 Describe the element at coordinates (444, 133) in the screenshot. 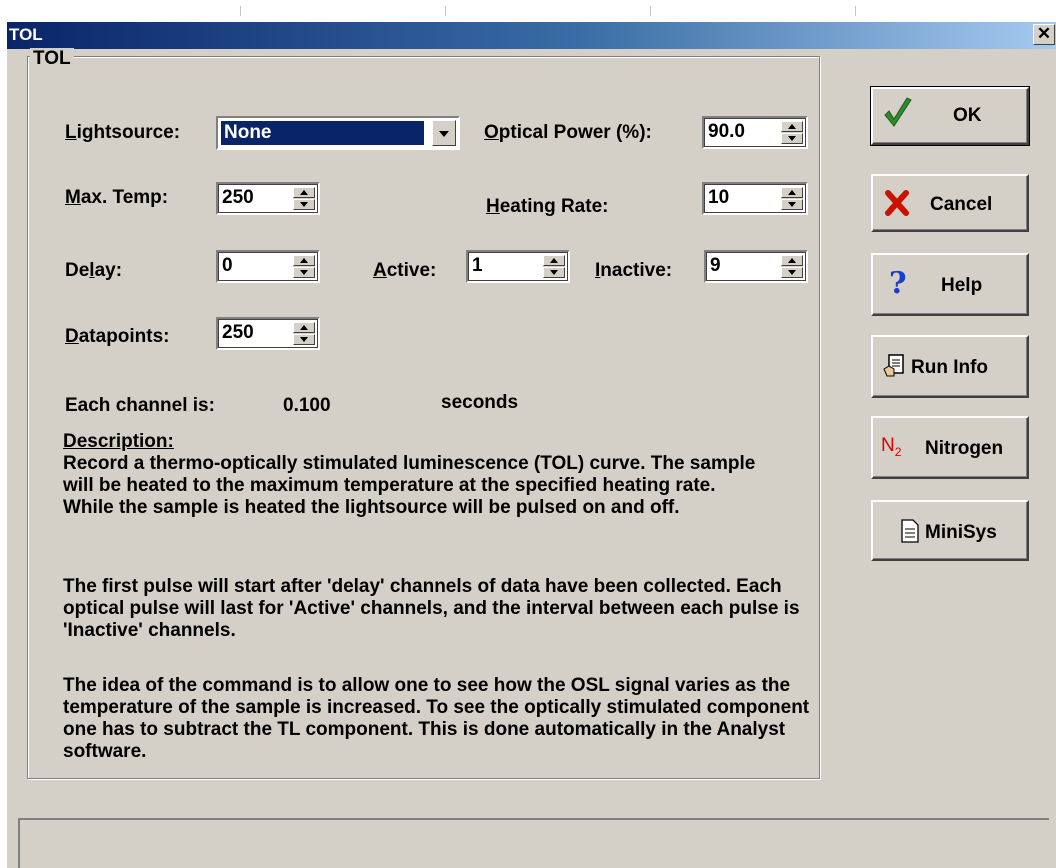

I see `chevron-down-icon` at that location.